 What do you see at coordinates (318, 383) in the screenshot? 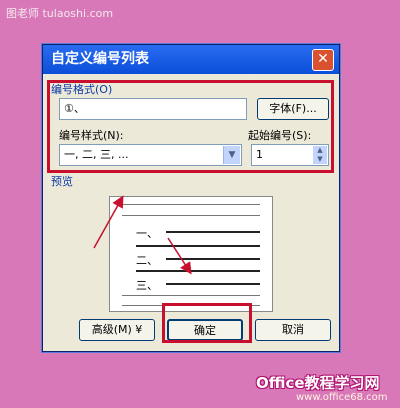
I see `watermark-bottom: Office教程学习网` at bounding box center [318, 383].